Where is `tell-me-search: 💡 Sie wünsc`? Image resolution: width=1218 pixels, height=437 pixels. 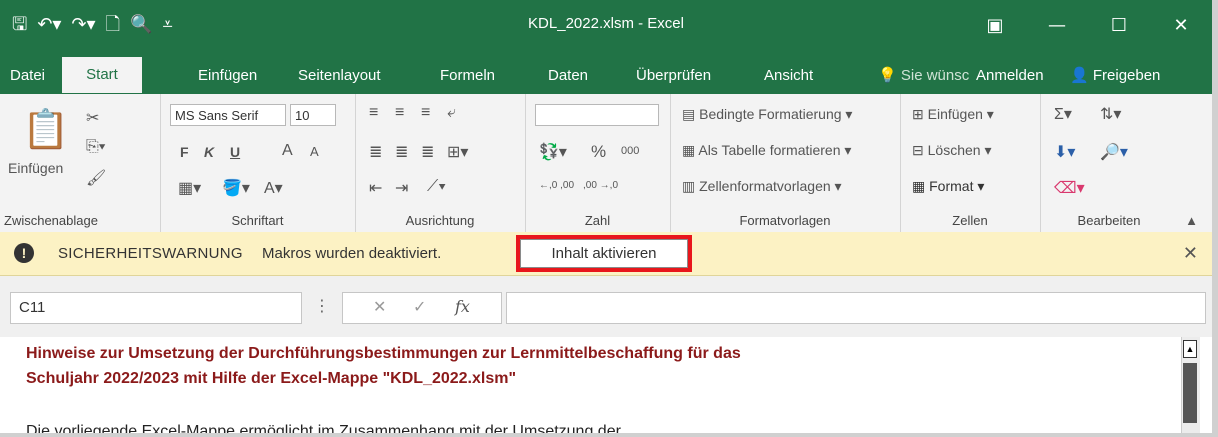
tell-me-search: 💡 Sie wünsc is located at coordinates (923, 76).